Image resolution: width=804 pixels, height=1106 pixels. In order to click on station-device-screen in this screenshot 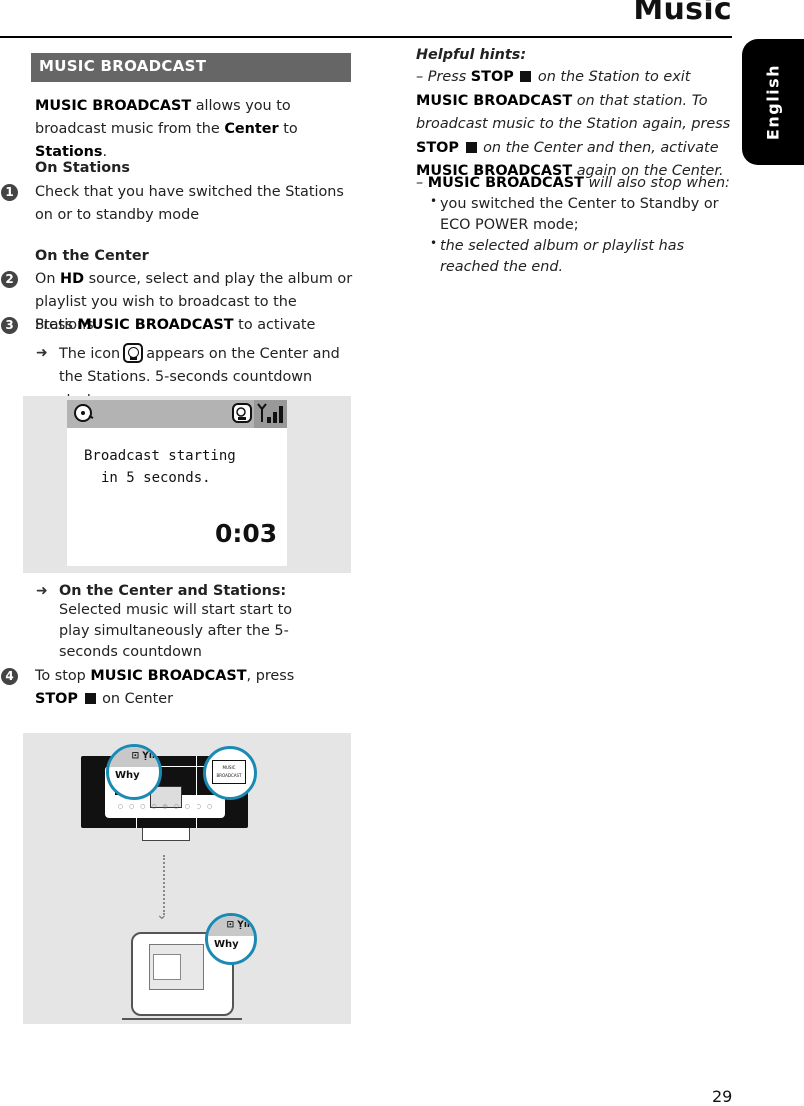, I will do `click(167, 967)`.